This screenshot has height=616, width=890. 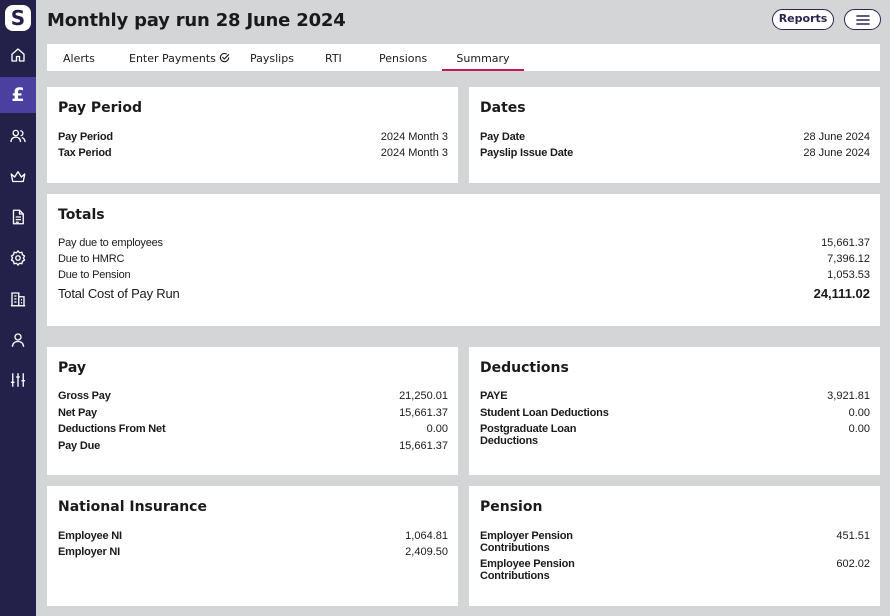 I want to click on national-insurance-title: National Insurance, so click(x=132, y=507).